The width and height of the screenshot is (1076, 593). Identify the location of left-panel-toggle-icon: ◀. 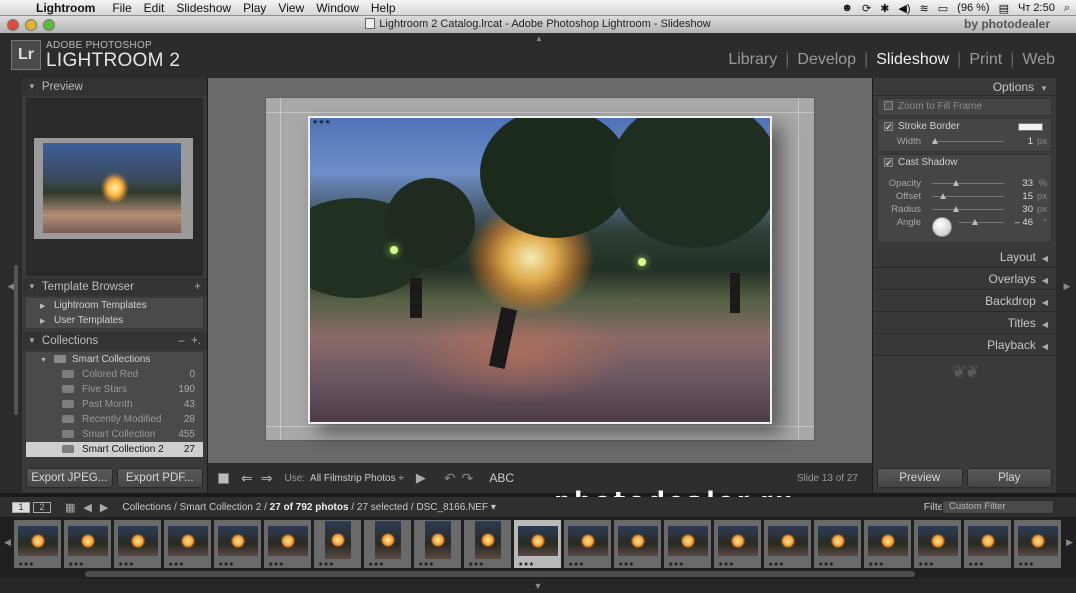
(11, 286).